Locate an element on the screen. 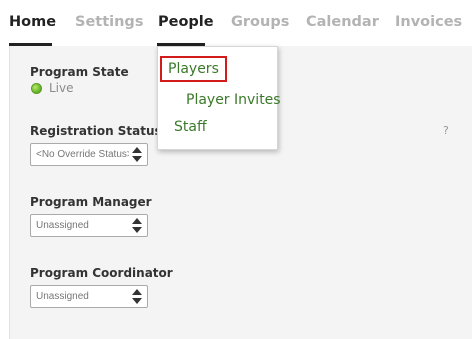  tab-invoices: Invoices is located at coordinates (428, 22).